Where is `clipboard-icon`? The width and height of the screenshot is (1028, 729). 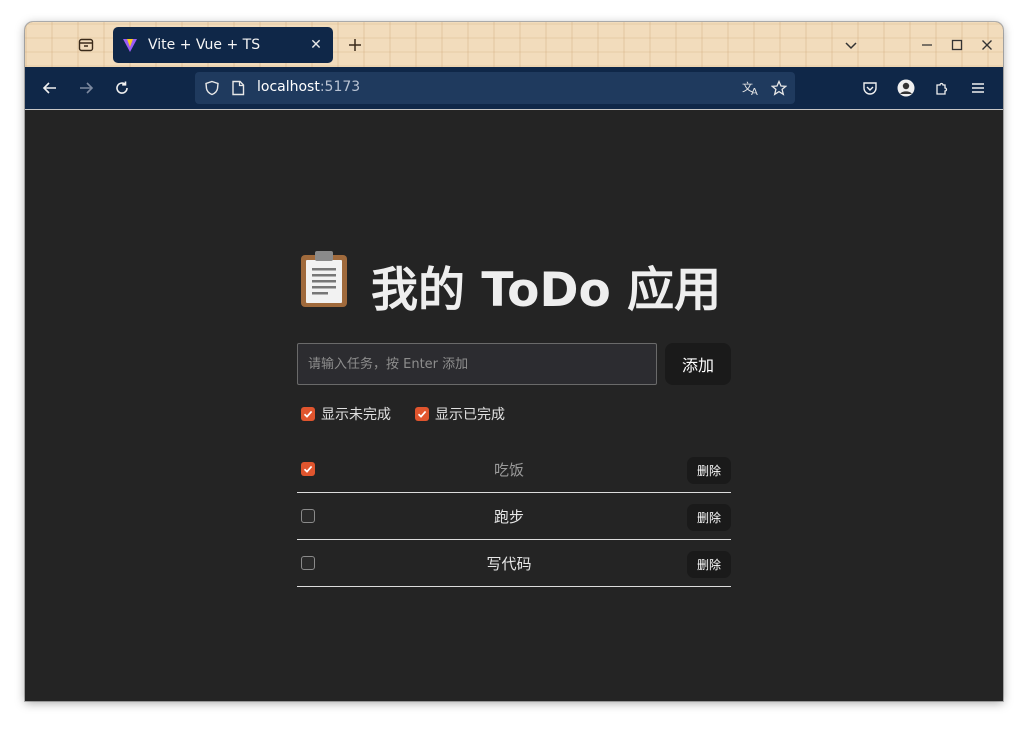 clipboard-icon is located at coordinates (335, 285).